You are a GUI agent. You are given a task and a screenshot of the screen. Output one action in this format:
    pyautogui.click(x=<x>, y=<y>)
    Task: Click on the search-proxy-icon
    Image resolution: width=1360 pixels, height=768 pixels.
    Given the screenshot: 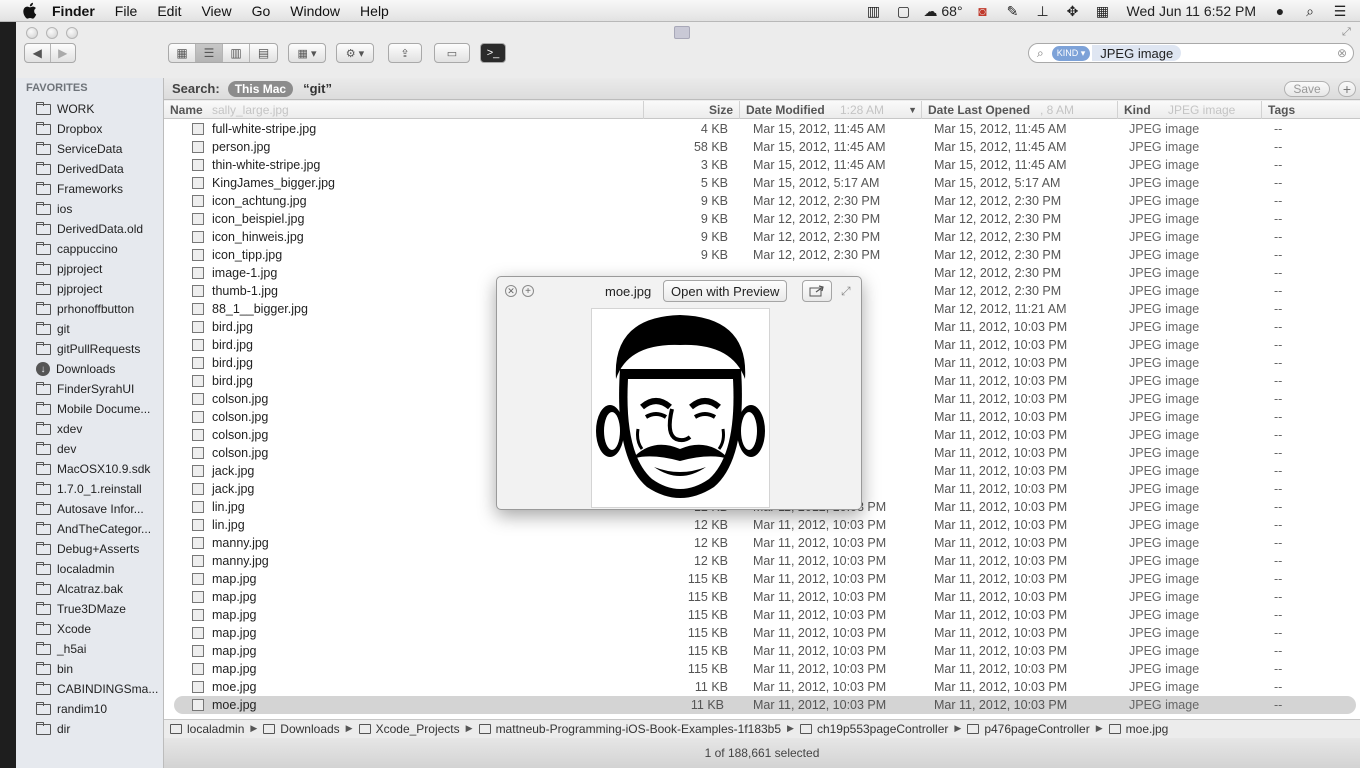 What is the action you would take?
    pyautogui.click(x=682, y=32)
    